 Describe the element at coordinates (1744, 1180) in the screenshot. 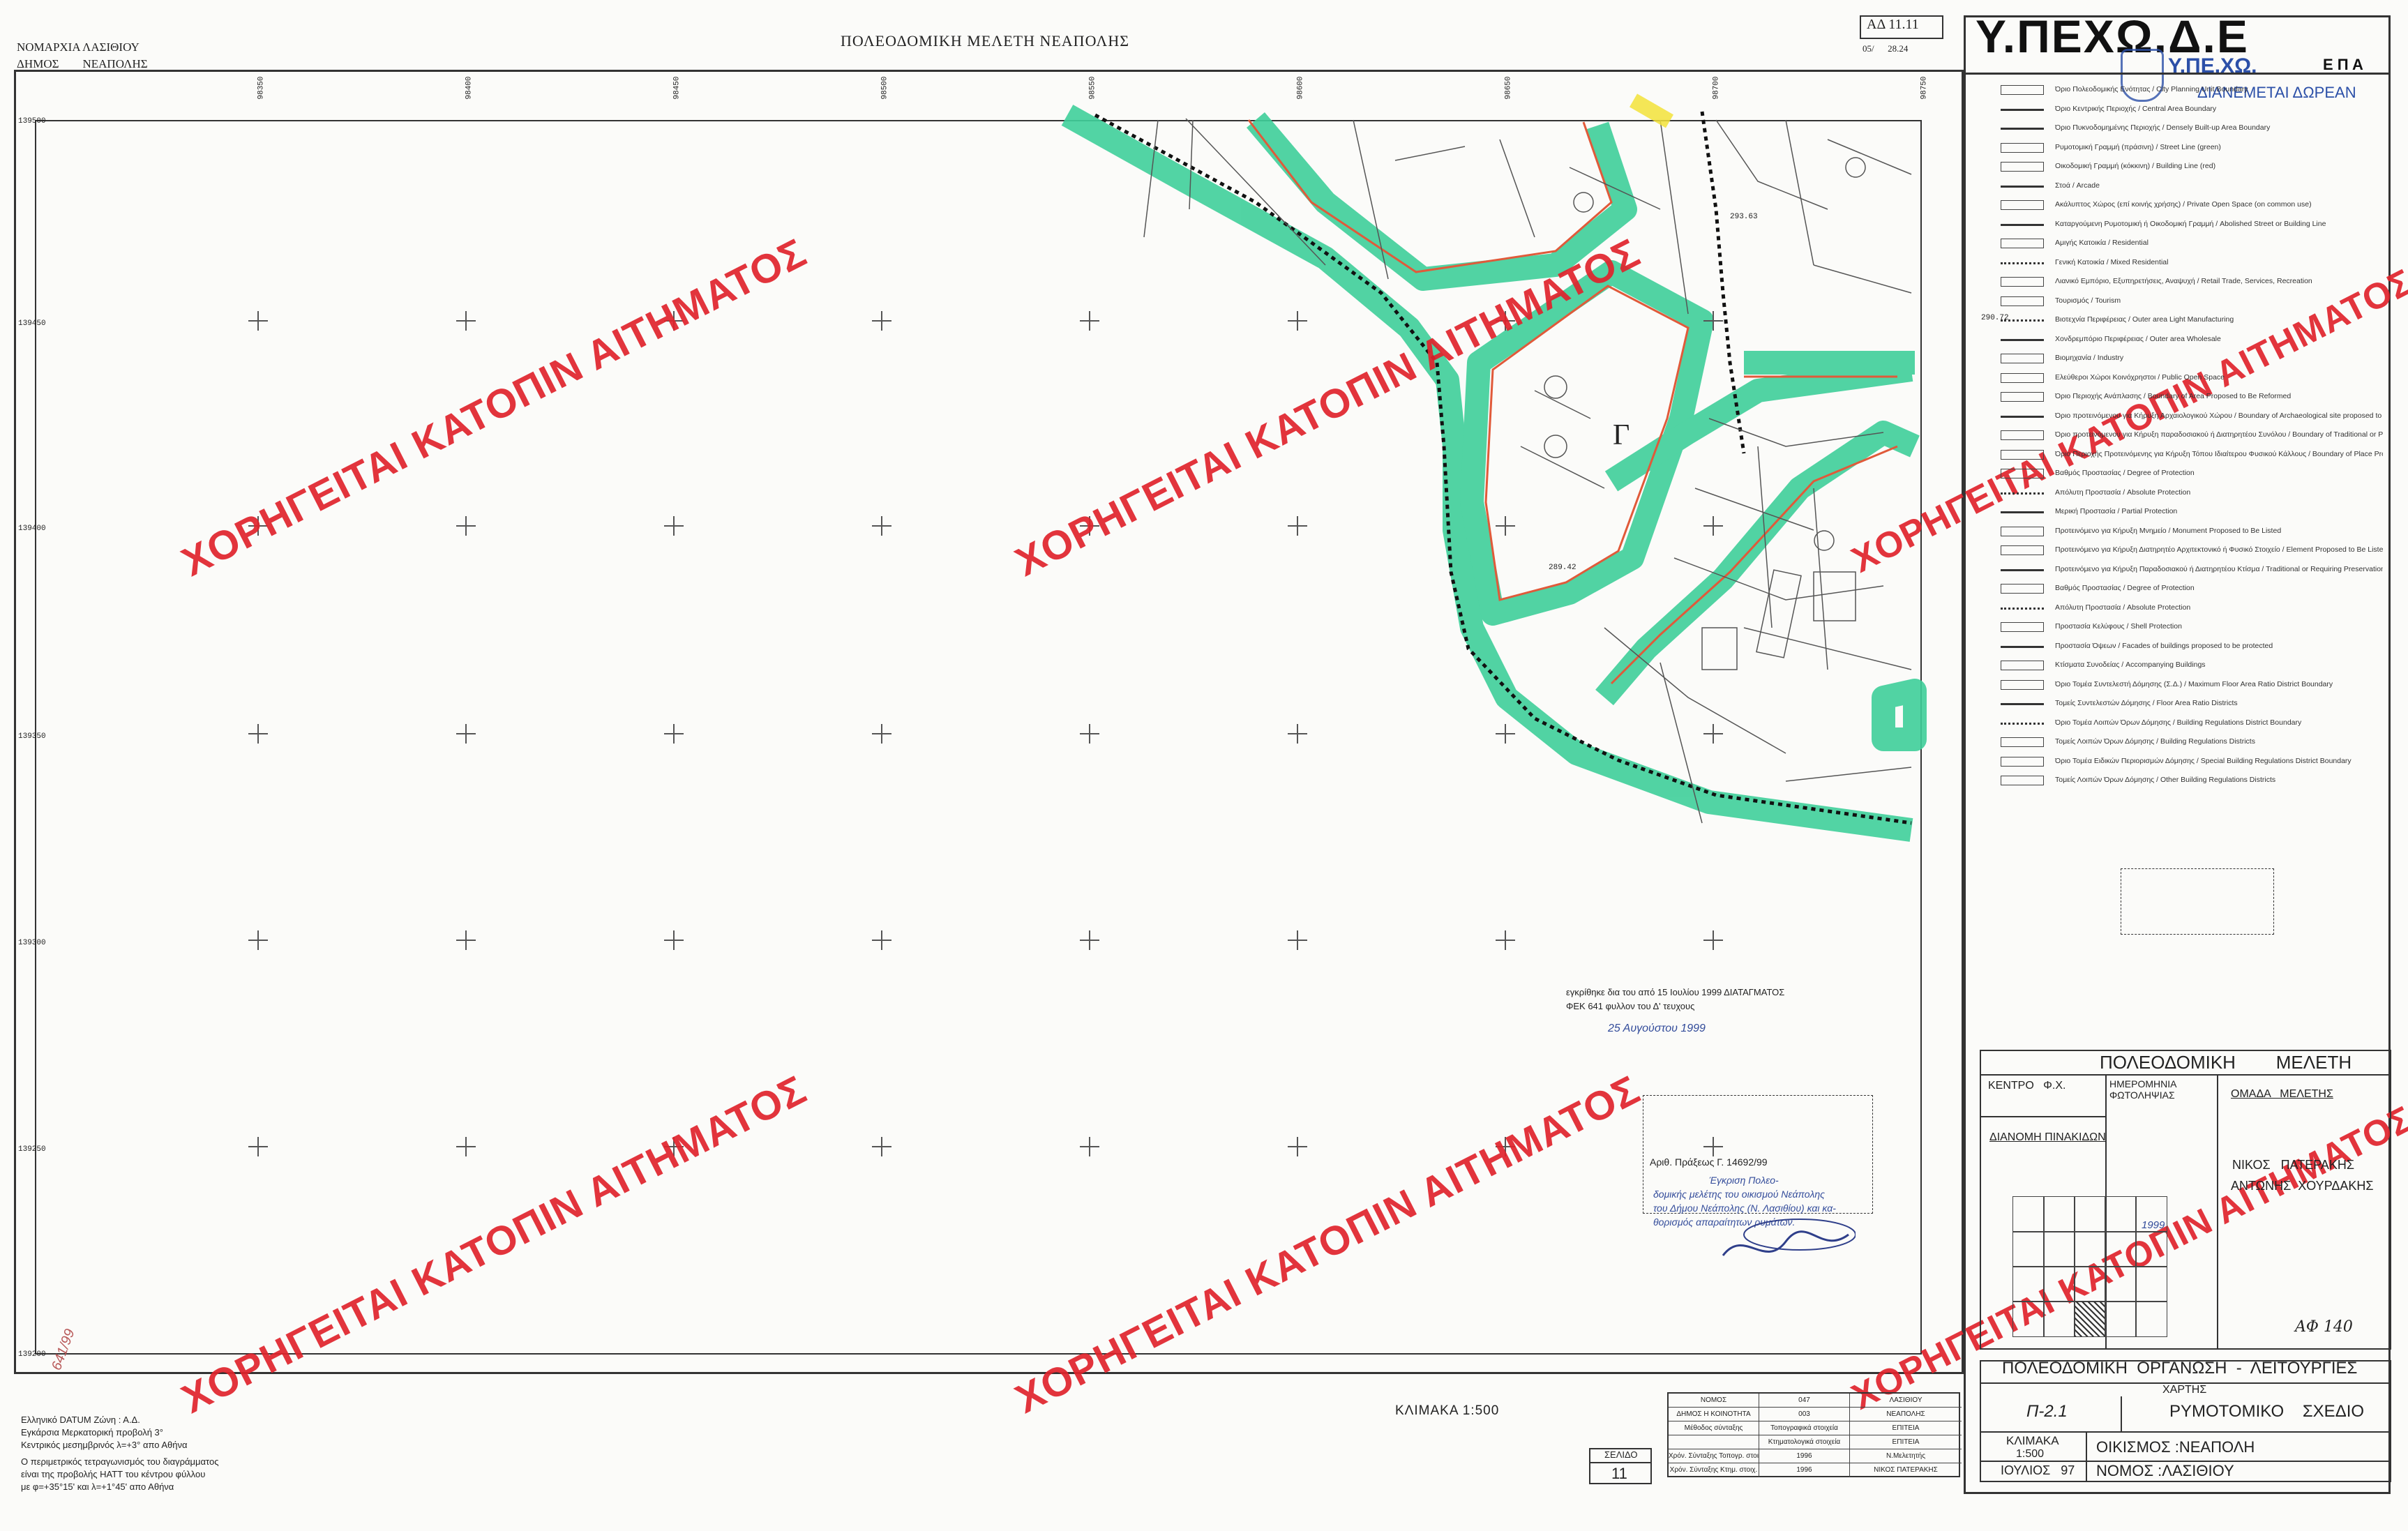

I see `stamp-desc: Έγκριση Πολεο-` at that location.